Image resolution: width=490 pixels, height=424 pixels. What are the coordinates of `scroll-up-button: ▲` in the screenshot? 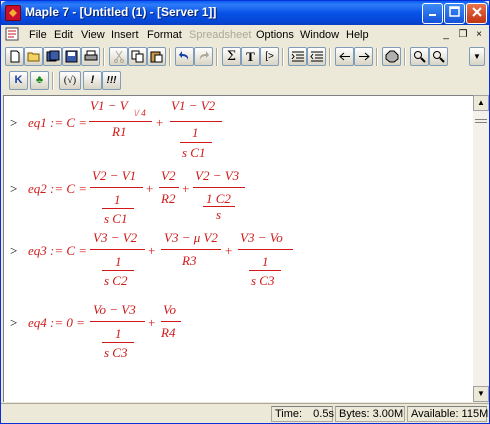 It's located at (481, 103).